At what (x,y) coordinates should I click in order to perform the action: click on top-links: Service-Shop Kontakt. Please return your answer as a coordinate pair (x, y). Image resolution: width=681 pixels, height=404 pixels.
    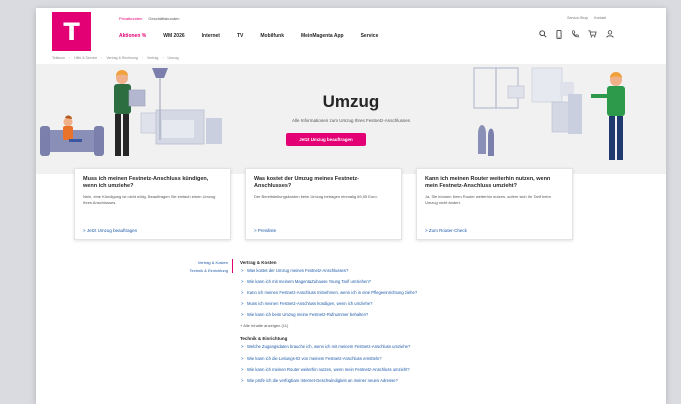
    Looking at the image, I should click on (586, 18).